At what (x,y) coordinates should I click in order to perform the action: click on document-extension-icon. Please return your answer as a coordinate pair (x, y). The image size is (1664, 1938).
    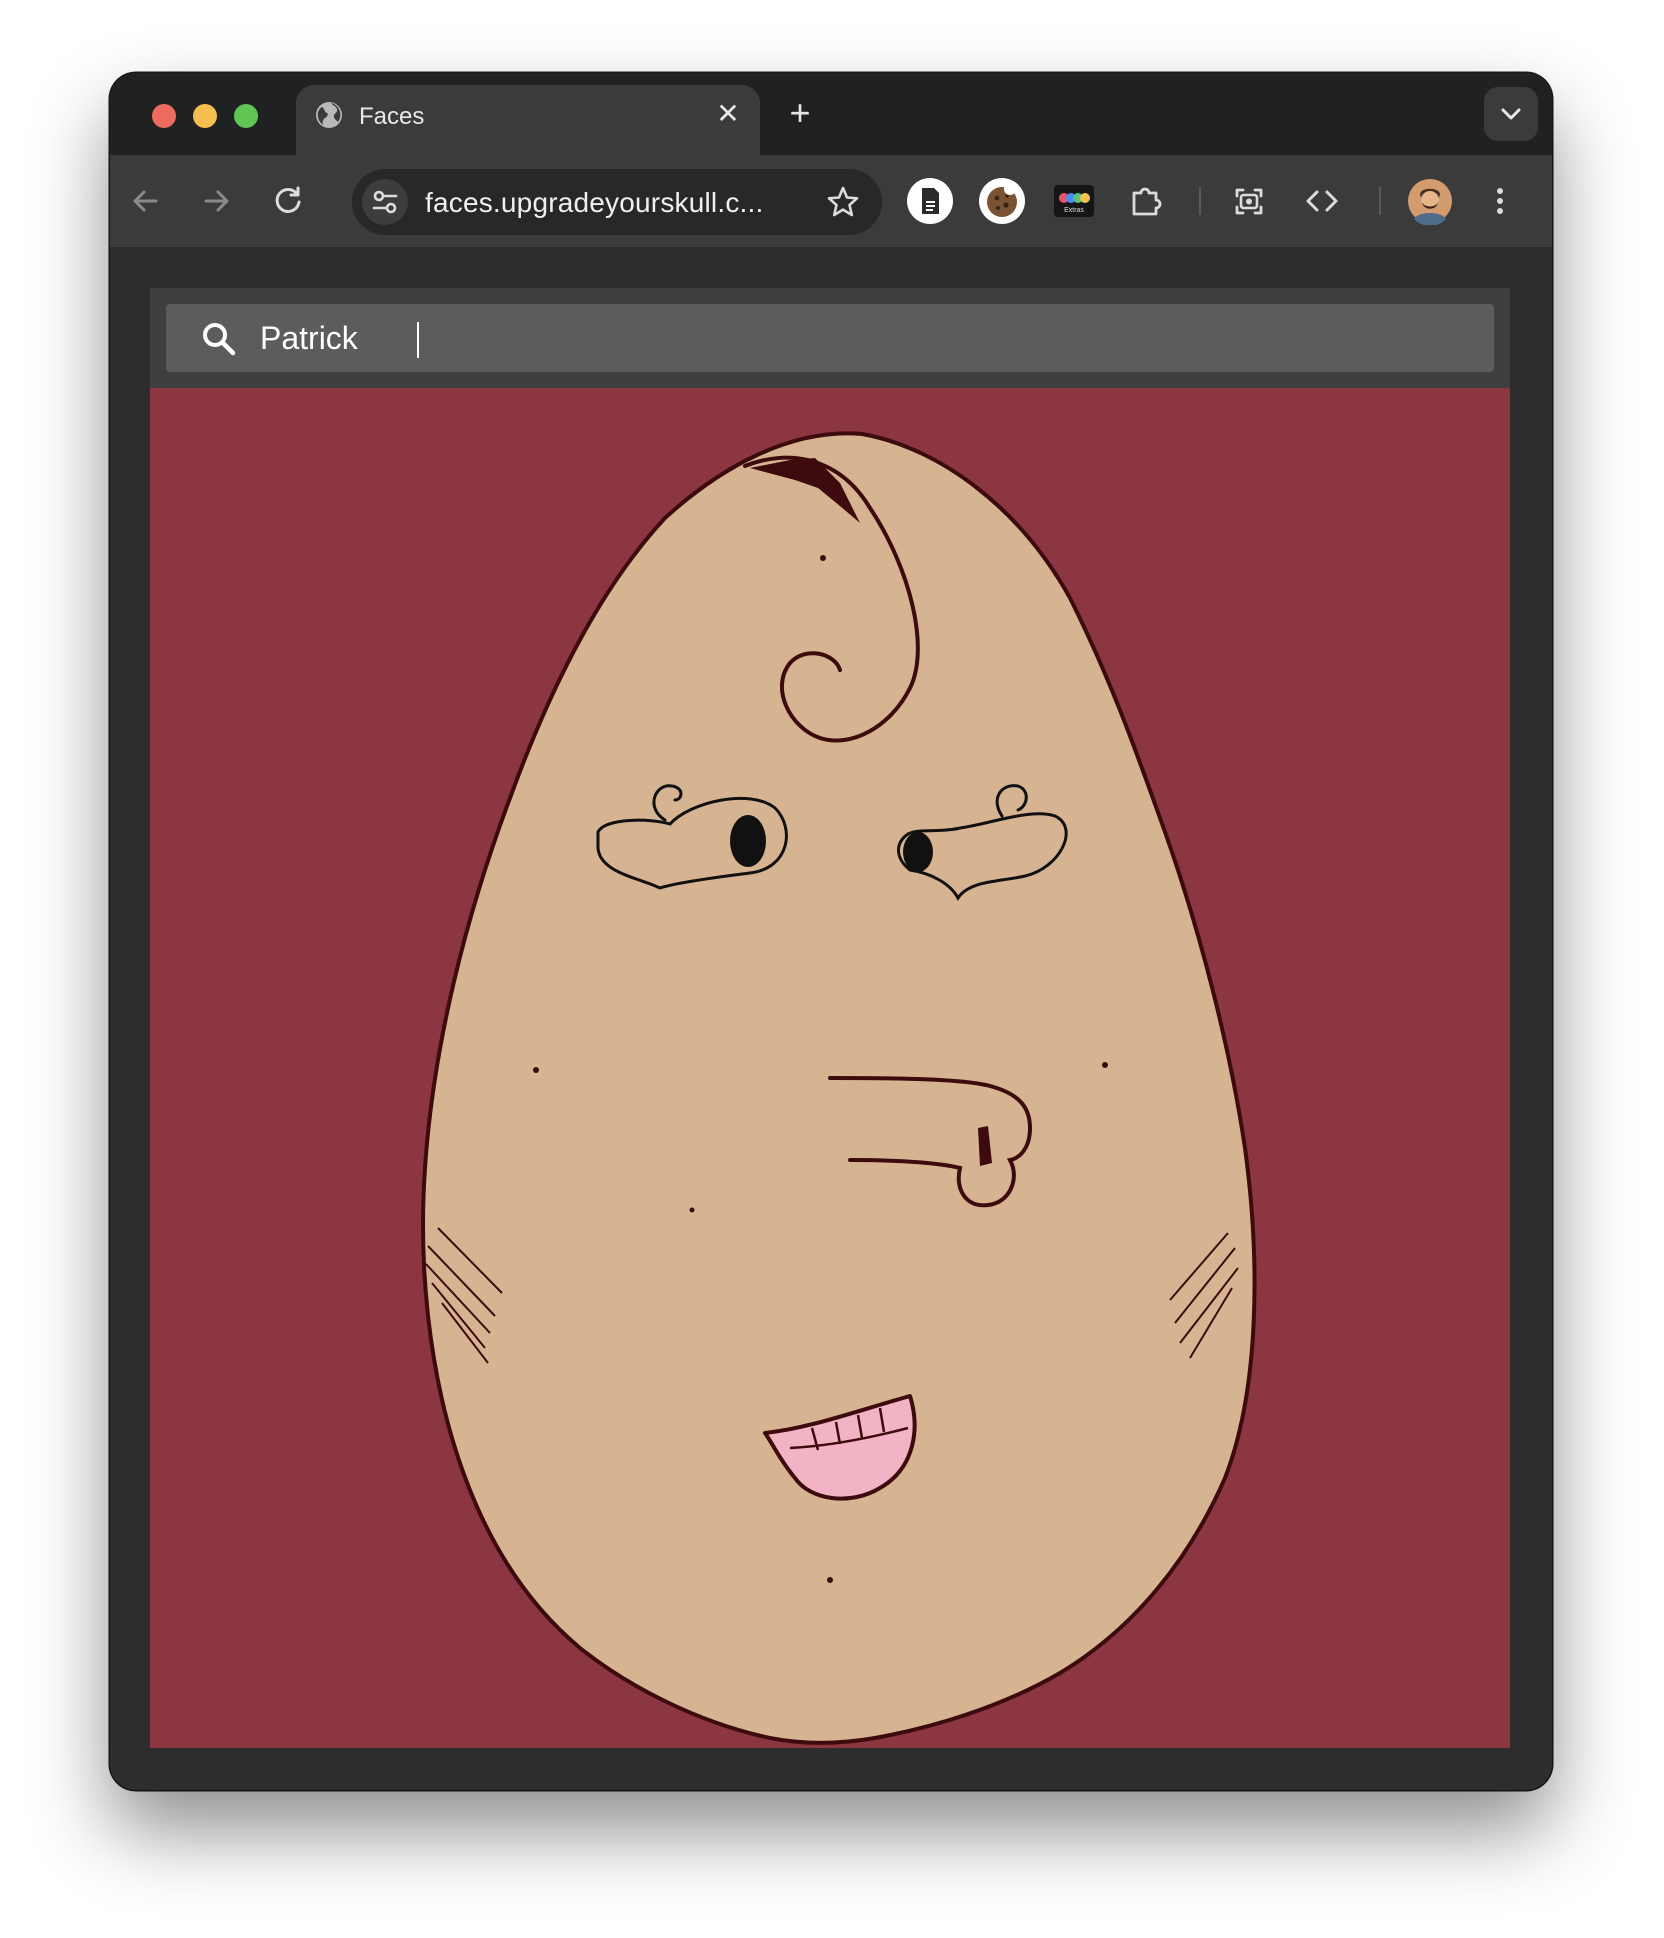
    Looking at the image, I should click on (930, 201).